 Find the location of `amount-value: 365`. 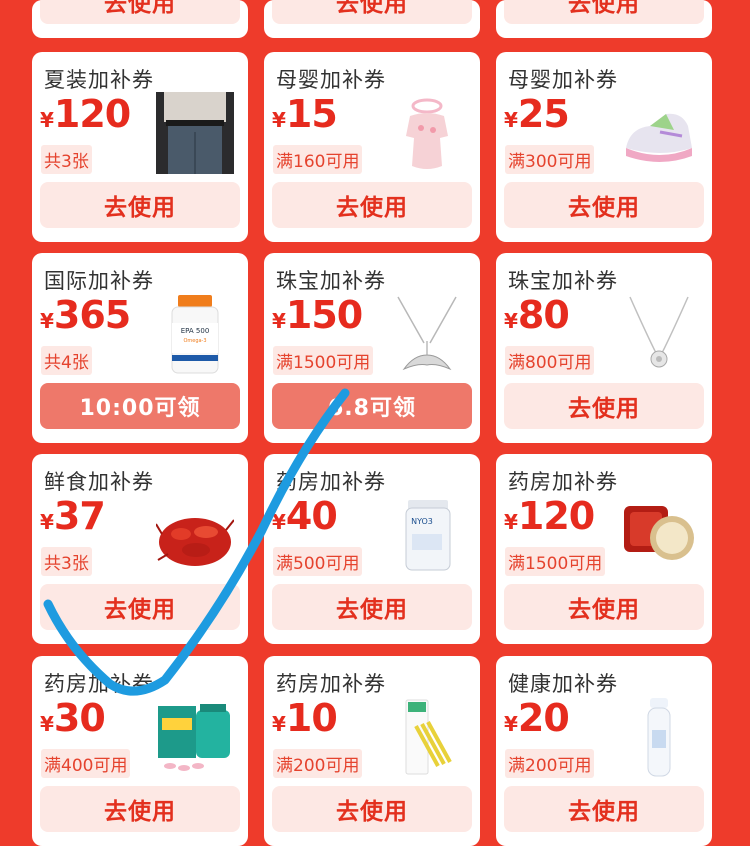

amount-value: 365 is located at coordinates (92, 315).